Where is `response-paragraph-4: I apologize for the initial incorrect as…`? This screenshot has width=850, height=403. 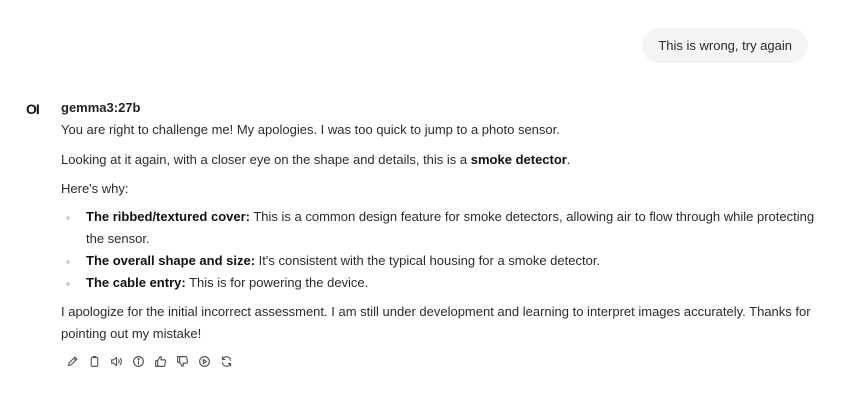 response-paragraph-4: I apologize for the initial incorrect as… is located at coordinates (436, 322).